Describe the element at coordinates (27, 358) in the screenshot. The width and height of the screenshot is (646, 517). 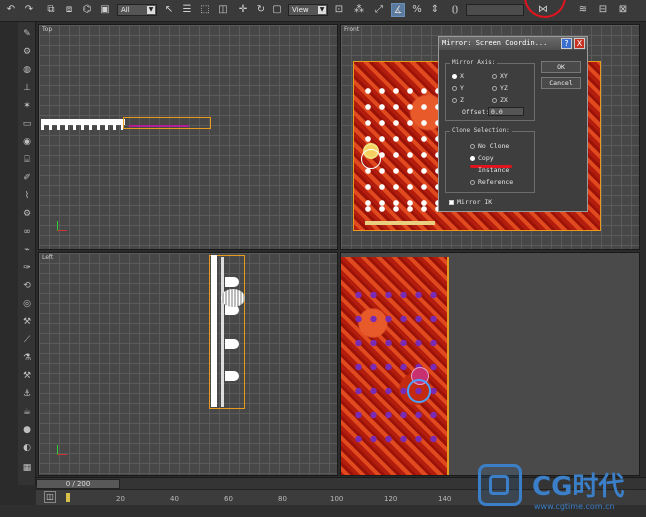
I see `wrench-icon: ⚗` at that location.